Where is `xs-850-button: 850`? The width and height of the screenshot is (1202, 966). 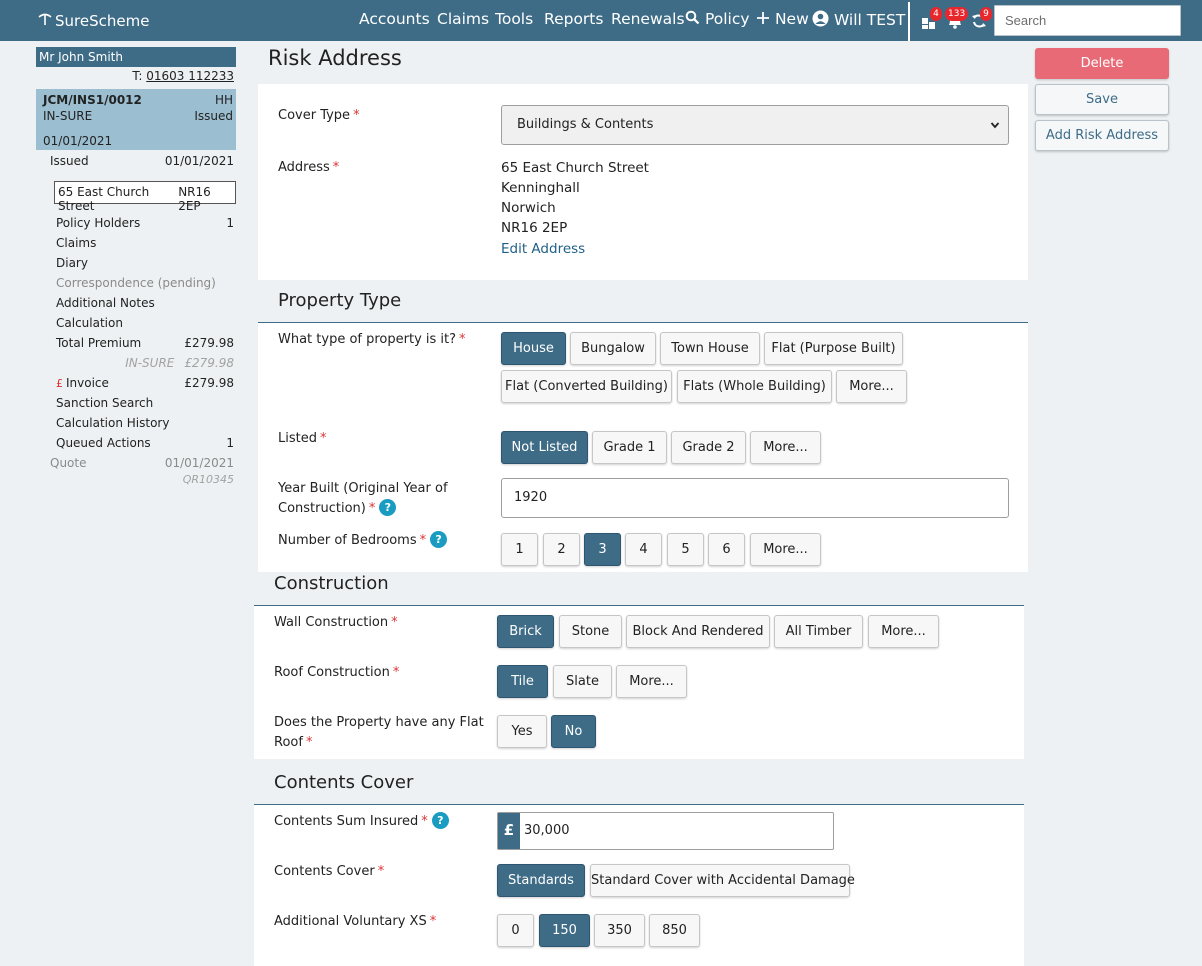 xs-850-button: 850 is located at coordinates (674, 930).